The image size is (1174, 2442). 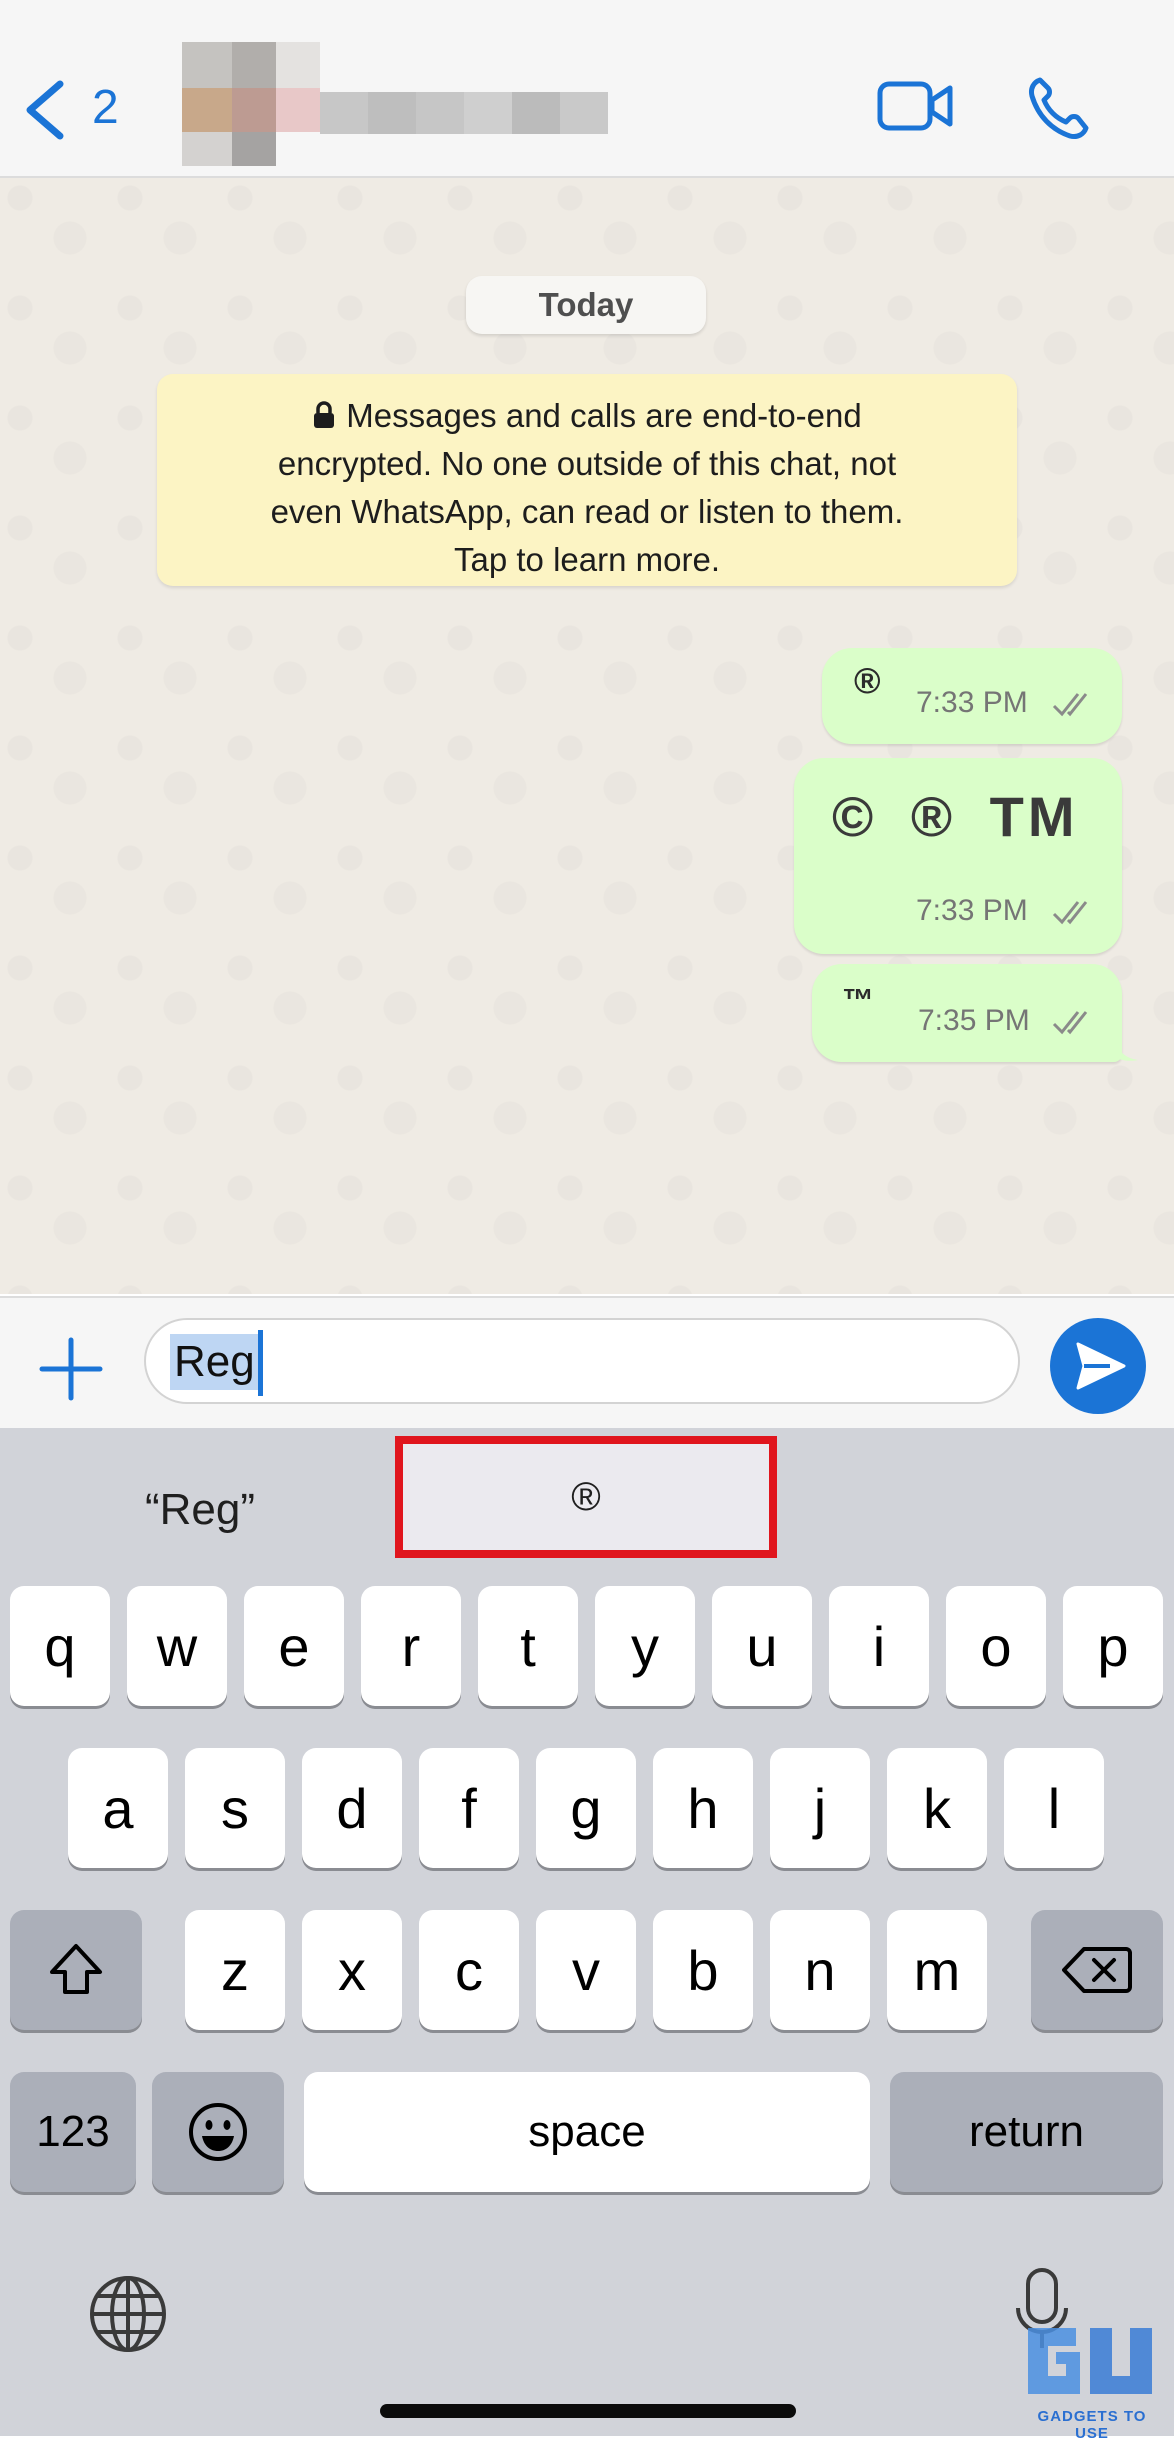 What do you see at coordinates (1054, 1808) in the screenshot?
I see `key-l: l` at bounding box center [1054, 1808].